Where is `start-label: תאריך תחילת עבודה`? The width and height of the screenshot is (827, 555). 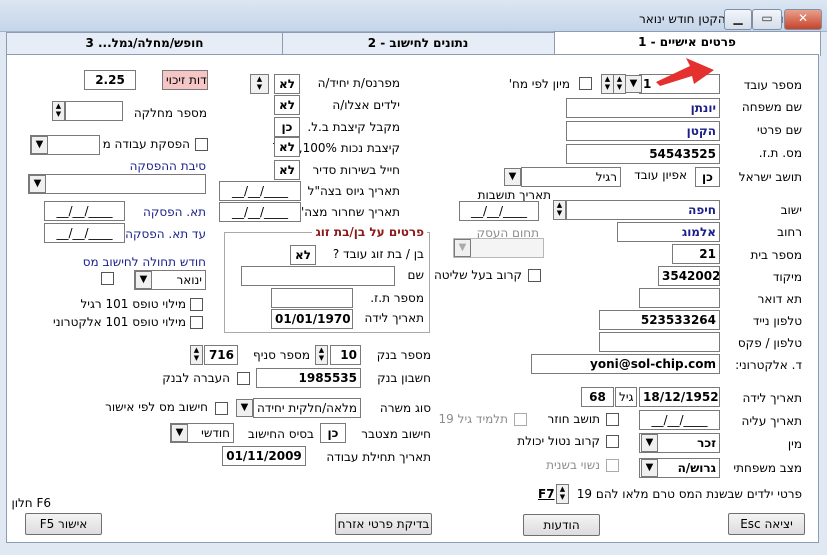
start-label: תאריך תחילת עבודה is located at coordinates (378, 457).